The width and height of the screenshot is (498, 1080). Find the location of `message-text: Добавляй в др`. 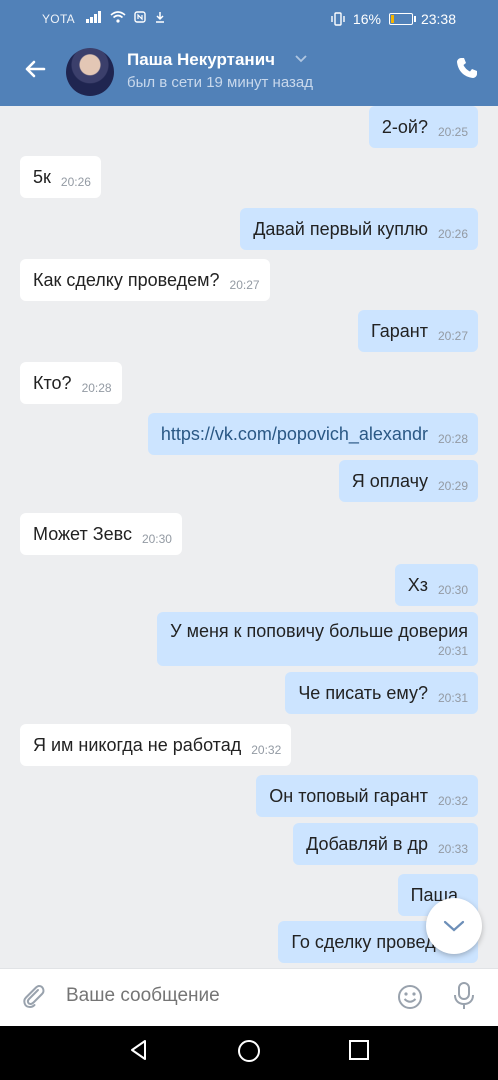

message-text: Добавляй в др is located at coordinates (367, 843).